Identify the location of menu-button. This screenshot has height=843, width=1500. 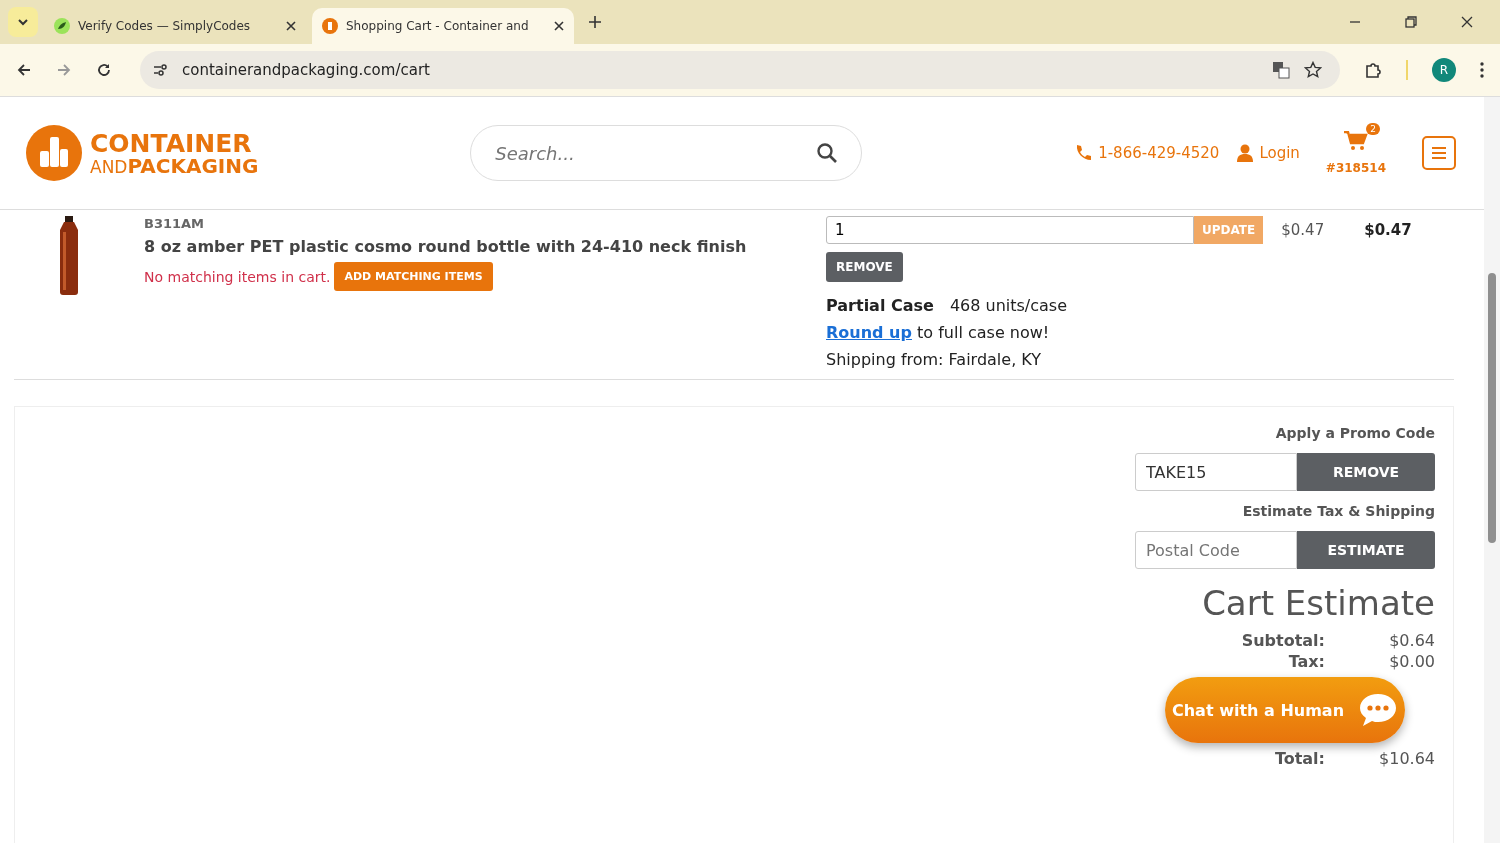
(1439, 153).